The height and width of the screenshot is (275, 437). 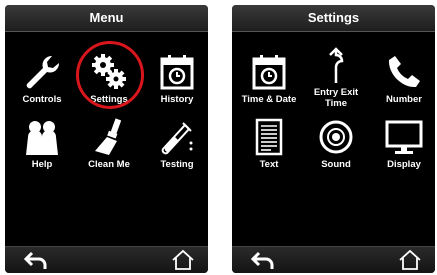 I want to click on settings-item-time-date: Time & Date, so click(x=269, y=82).